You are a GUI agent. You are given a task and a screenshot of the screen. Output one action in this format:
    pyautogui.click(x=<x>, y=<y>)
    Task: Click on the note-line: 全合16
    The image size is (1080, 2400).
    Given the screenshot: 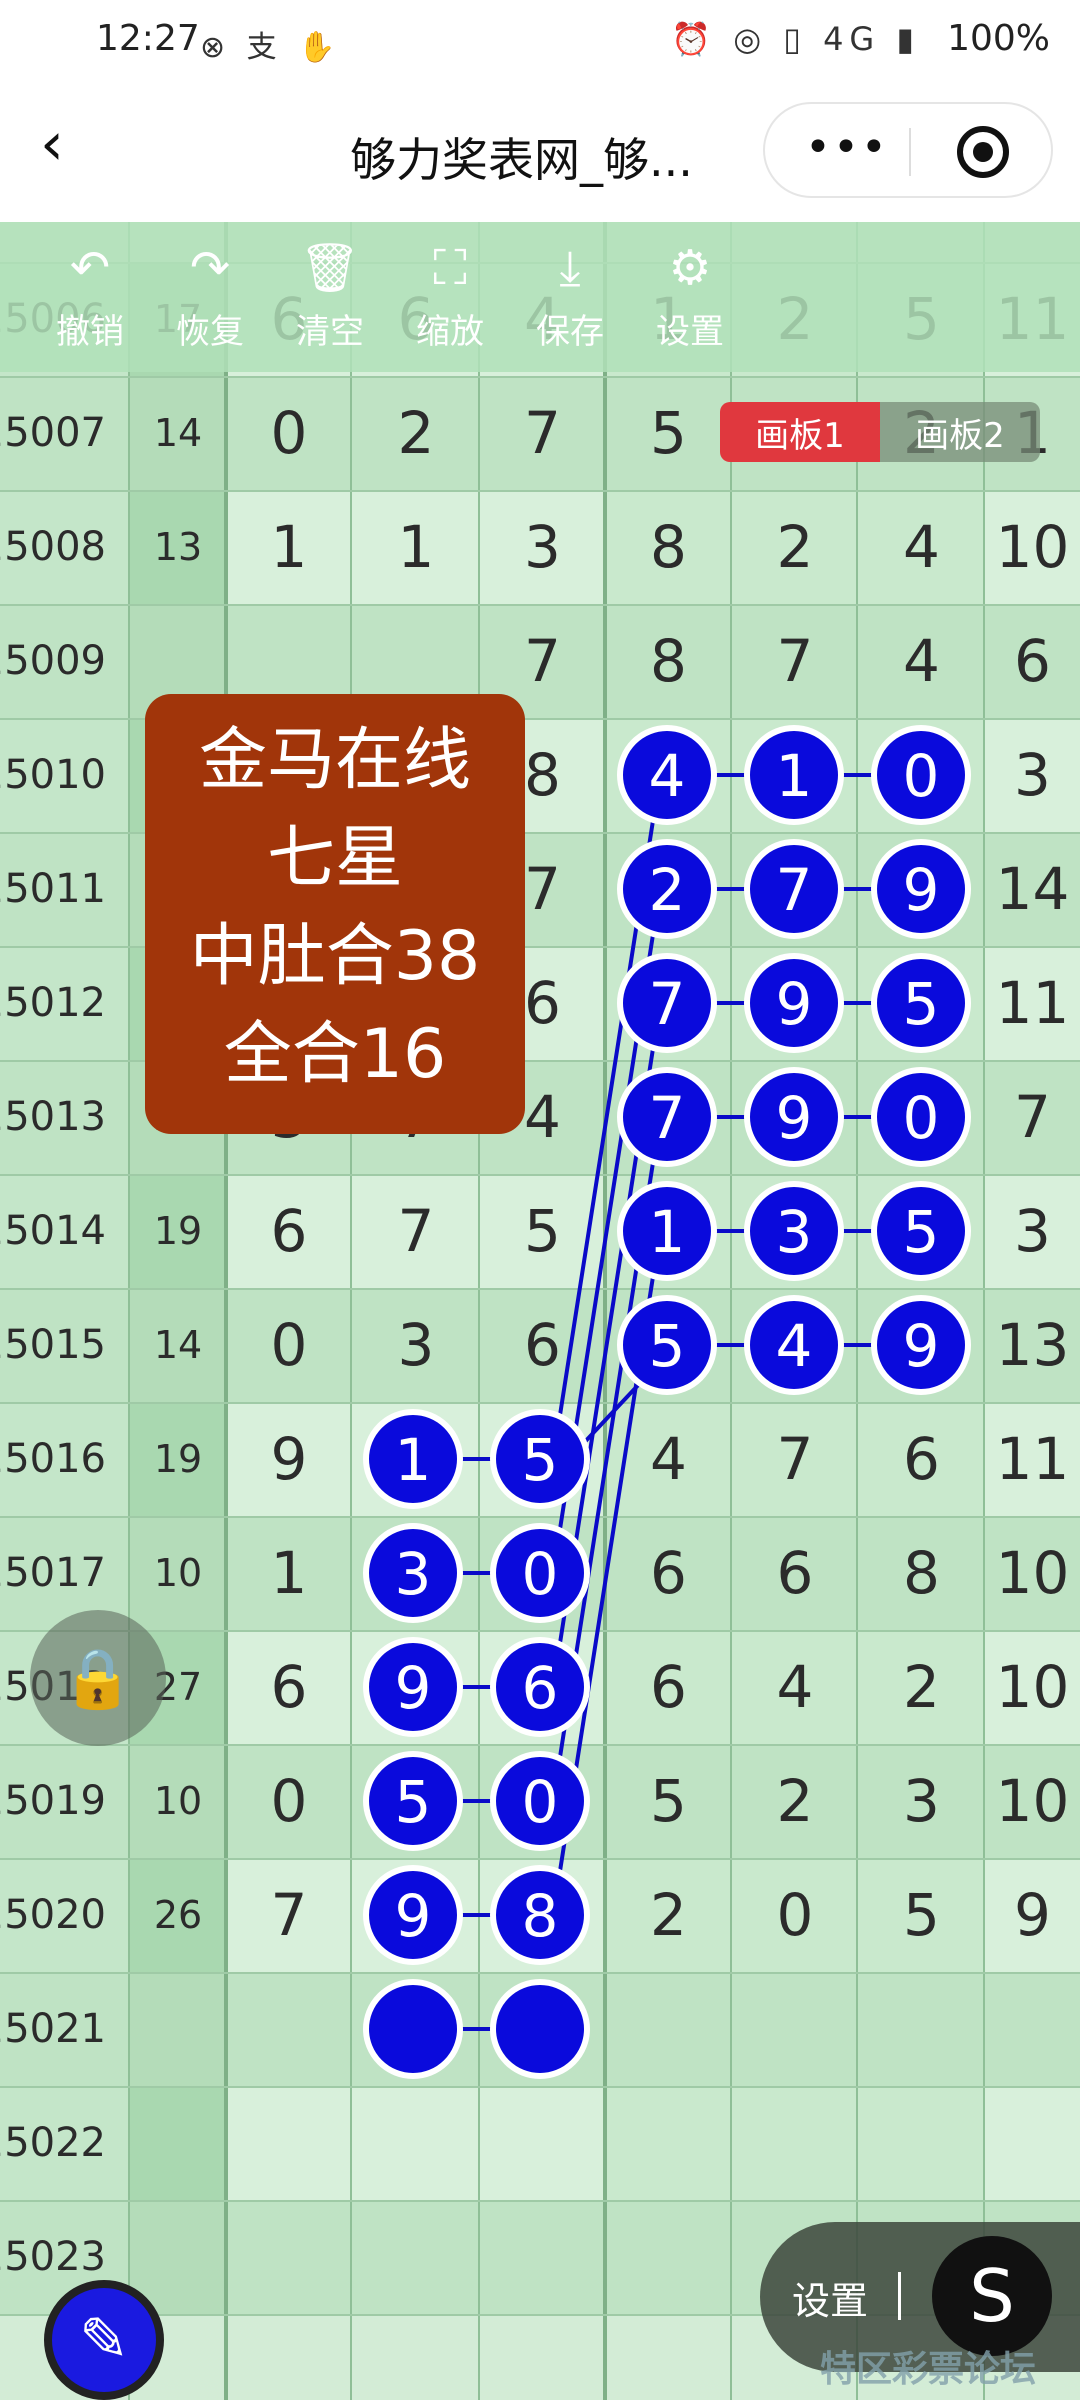 What is the action you would take?
    pyautogui.click(x=335, y=1054)
    